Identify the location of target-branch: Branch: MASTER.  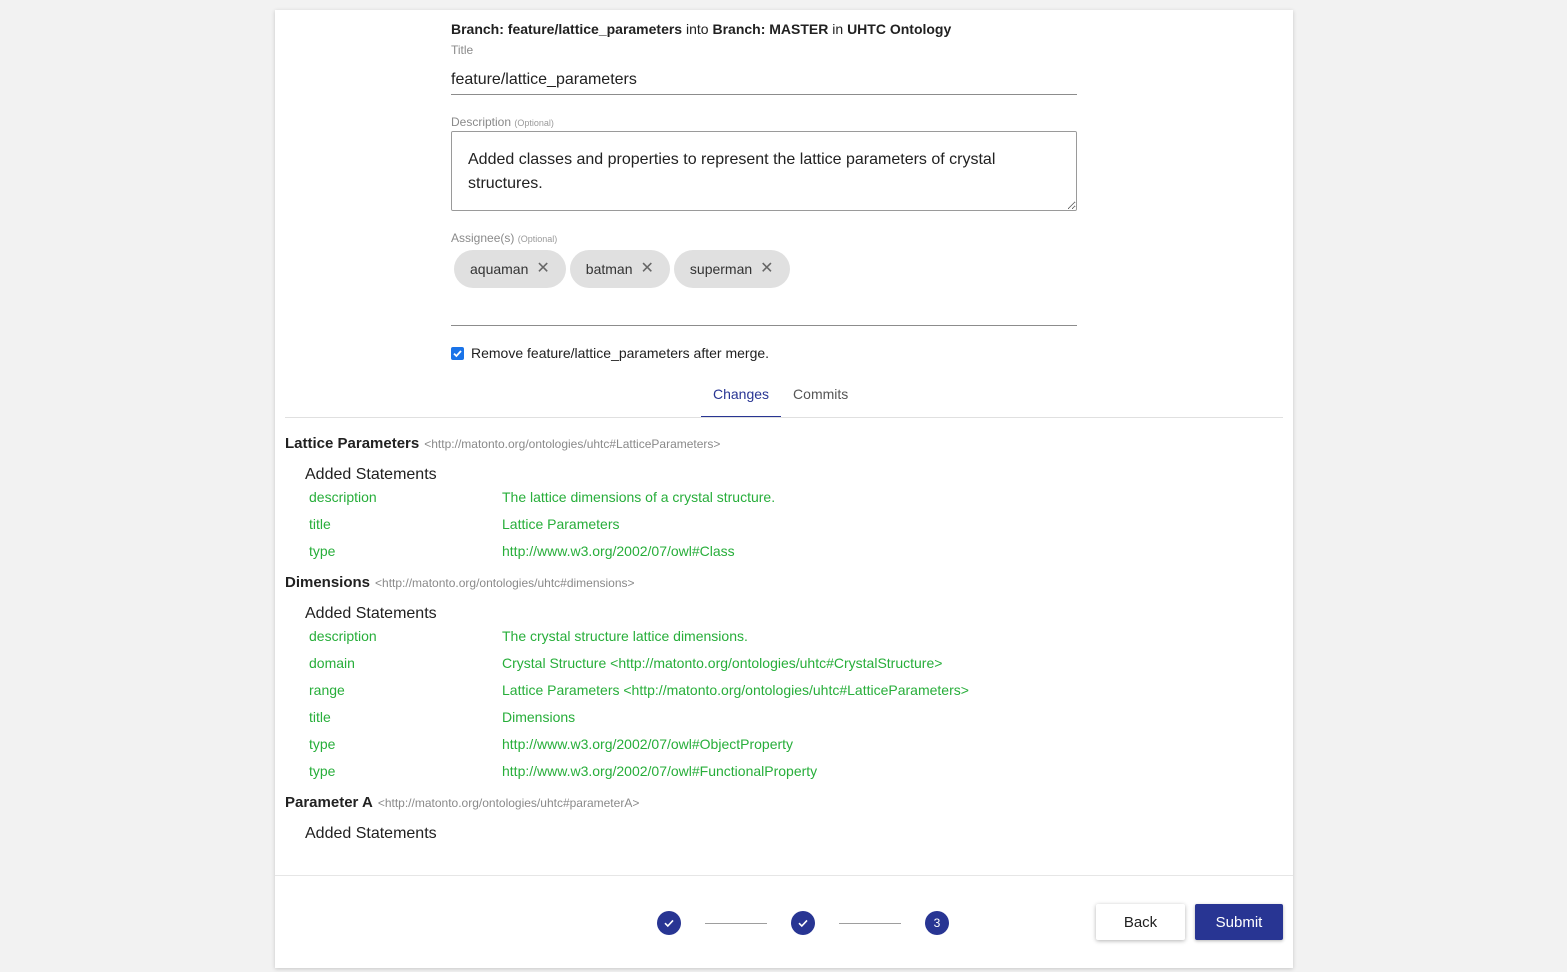
(770, 29).